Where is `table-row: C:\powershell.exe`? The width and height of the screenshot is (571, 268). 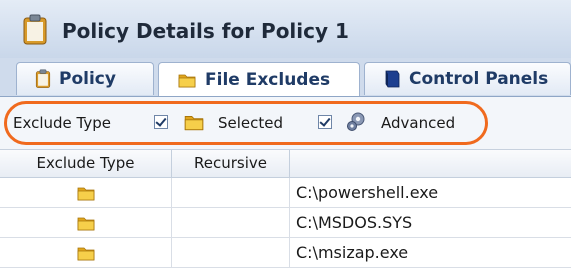 table-row: C:\powershell.exe is located at coordinates (285, 193).